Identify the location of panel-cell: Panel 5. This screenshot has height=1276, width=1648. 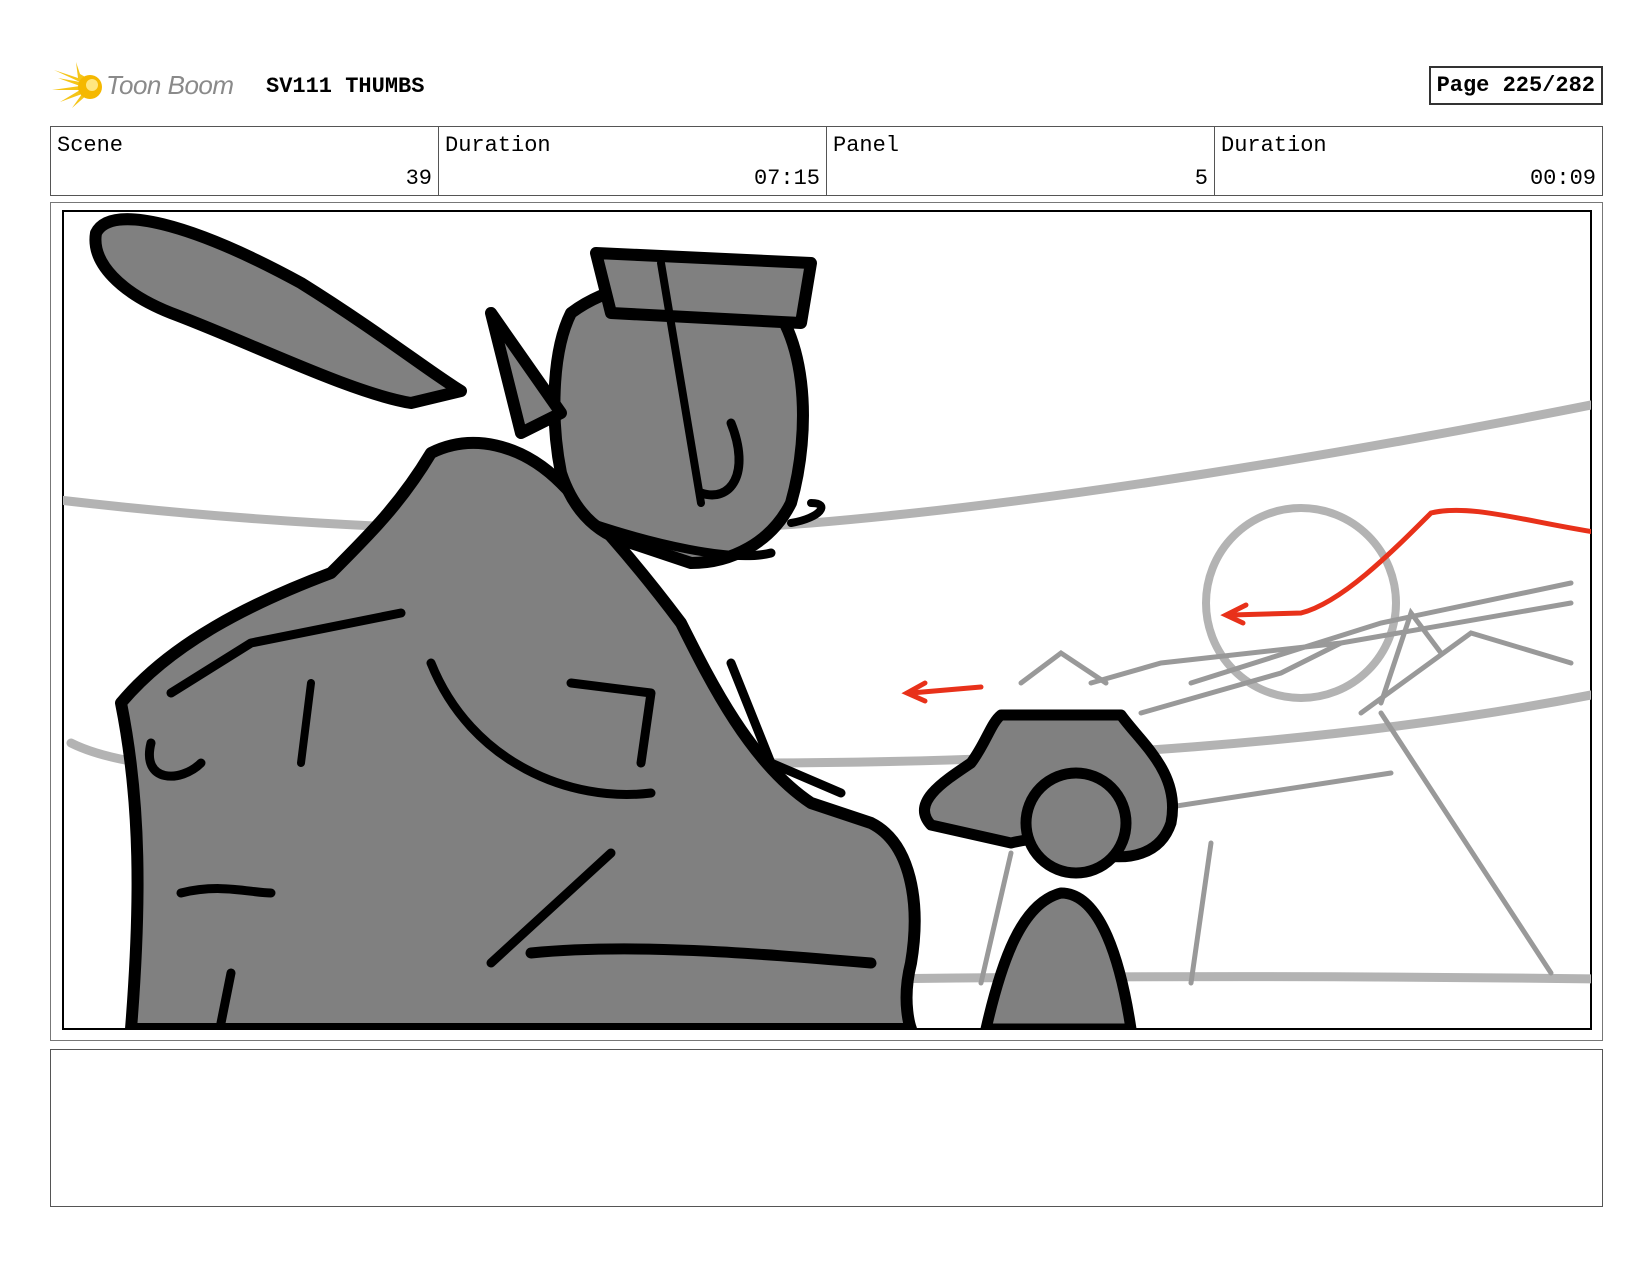
(1021, 161).